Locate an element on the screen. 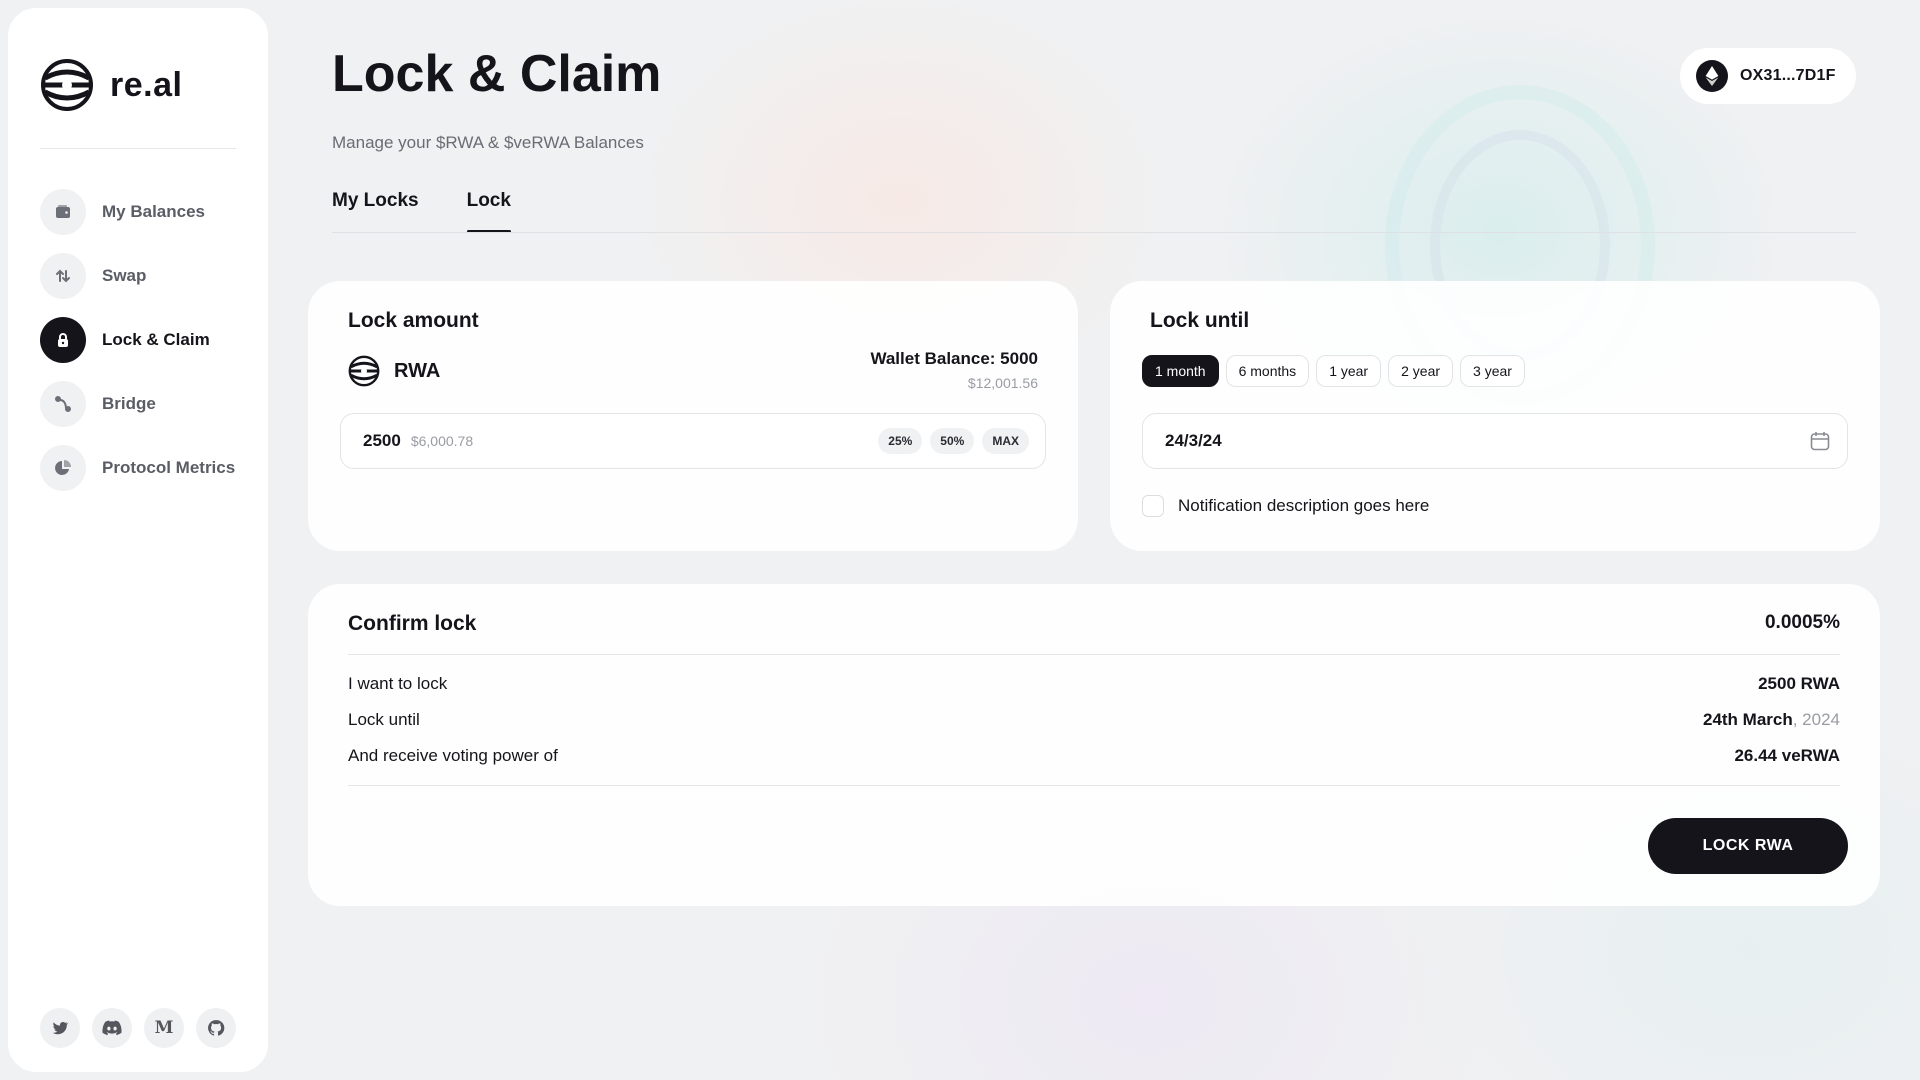  confirm-rate: 0.0005% is located at coordinates (1802, 622).